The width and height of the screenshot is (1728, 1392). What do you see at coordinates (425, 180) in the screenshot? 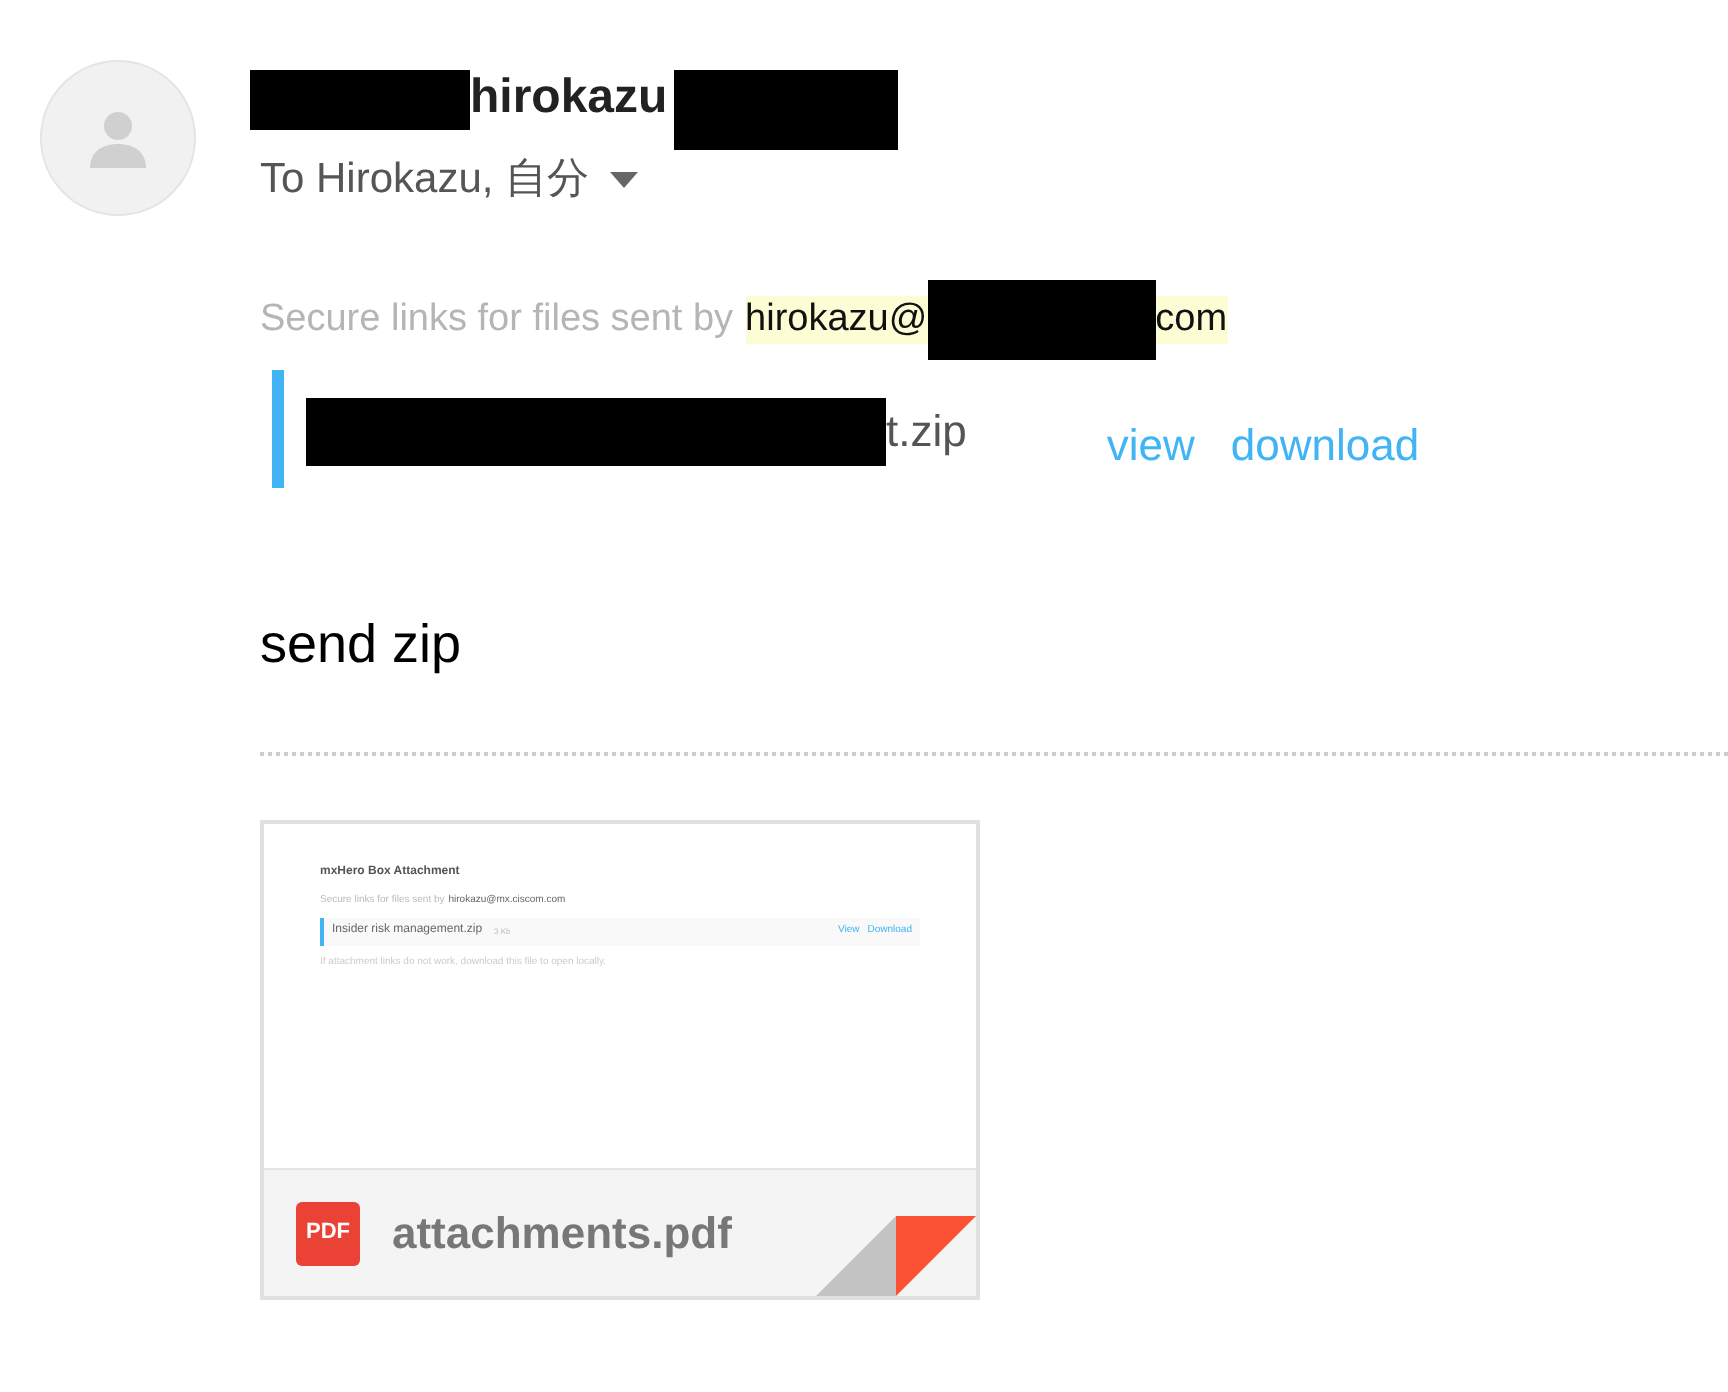
I see `recipients: To Hirokazu, 自分` at bounding box center [425, 180].